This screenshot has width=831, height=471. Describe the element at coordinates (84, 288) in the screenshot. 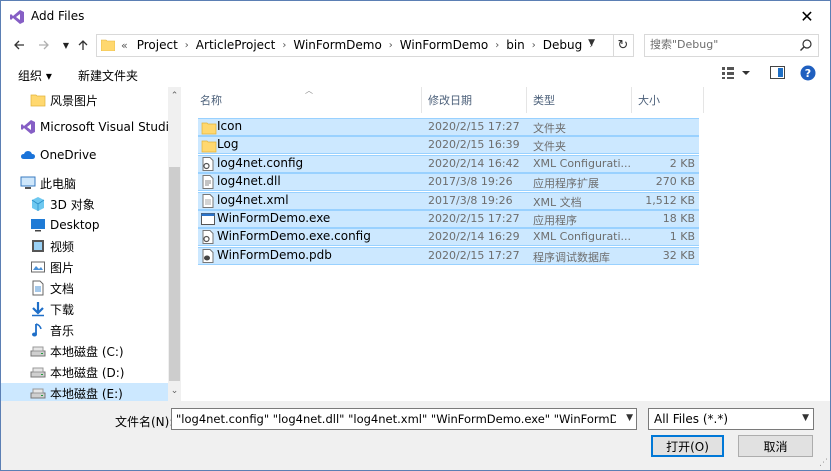

I see `nav-item-8: 文档` at that location.